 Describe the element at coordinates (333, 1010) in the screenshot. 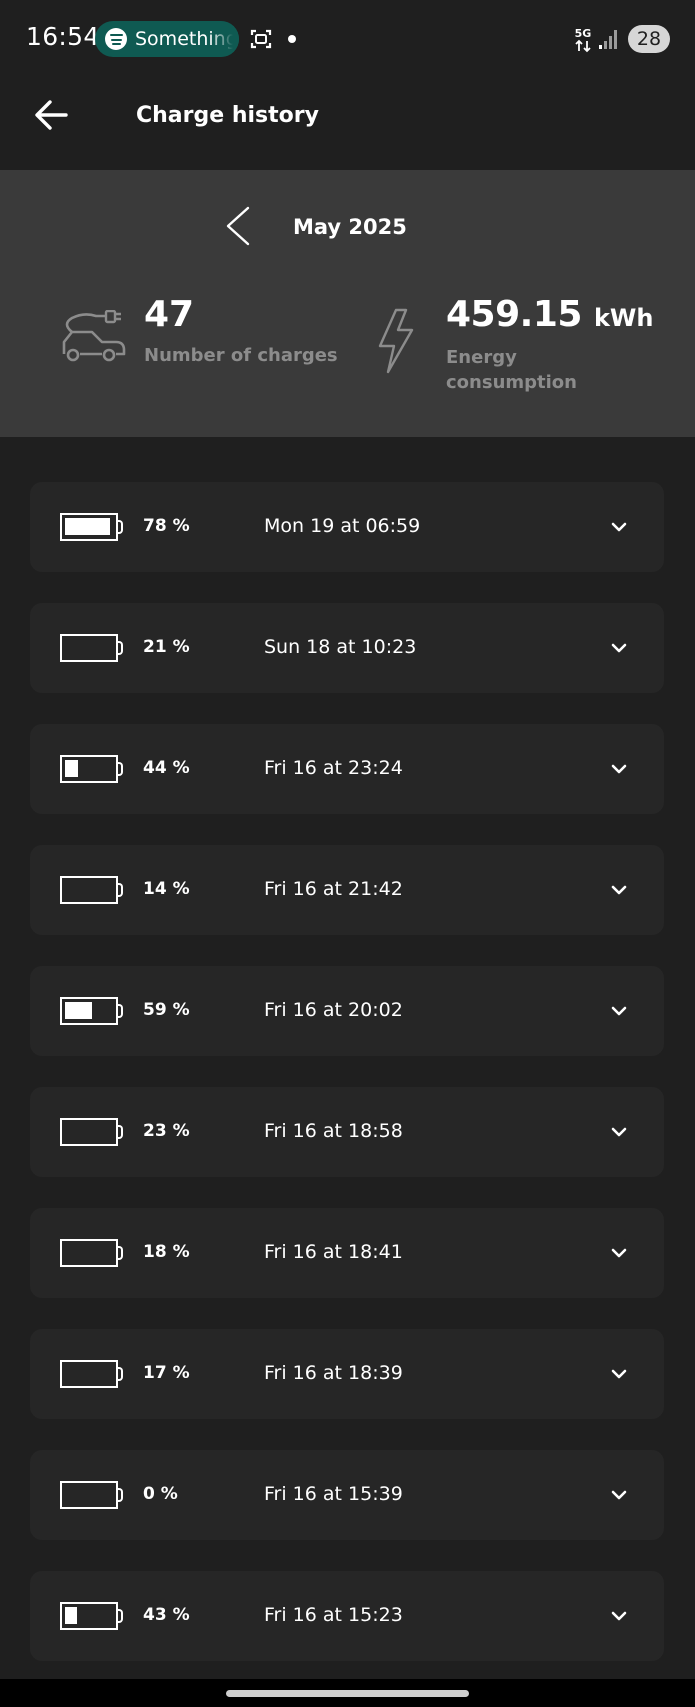

I see `charge-date: Fri 16 at 20:02` at that location.